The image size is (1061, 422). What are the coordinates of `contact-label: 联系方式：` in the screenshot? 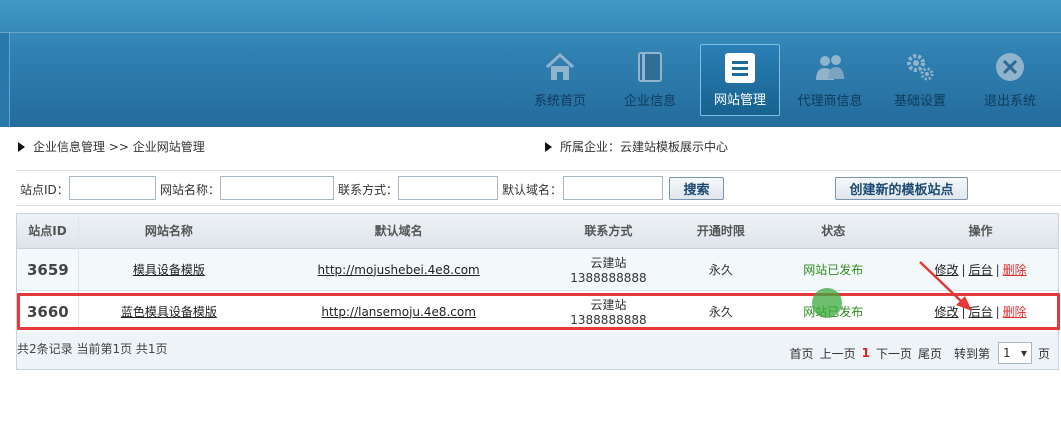 It's located at (368, 190).